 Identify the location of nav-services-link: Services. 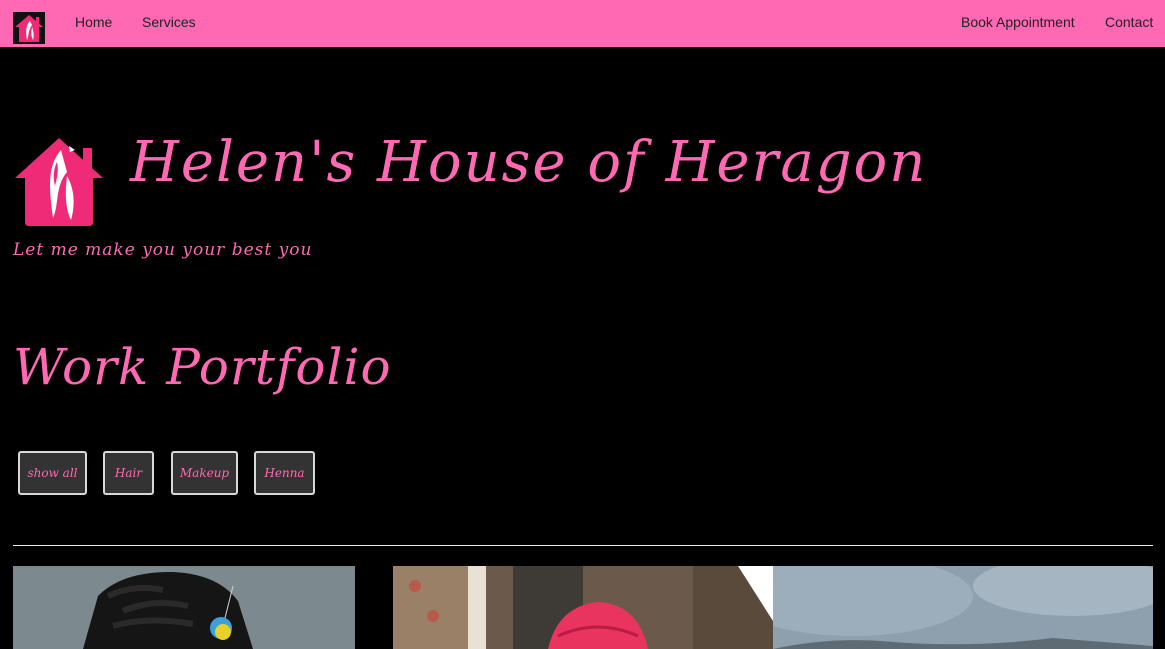
(169, 22).